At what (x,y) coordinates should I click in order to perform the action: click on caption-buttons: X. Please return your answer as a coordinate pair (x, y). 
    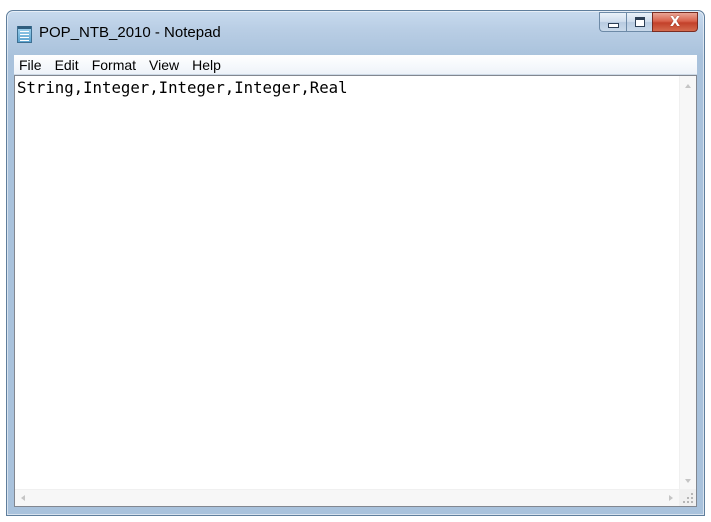
    Looking at the image, I should click on (648, 22).